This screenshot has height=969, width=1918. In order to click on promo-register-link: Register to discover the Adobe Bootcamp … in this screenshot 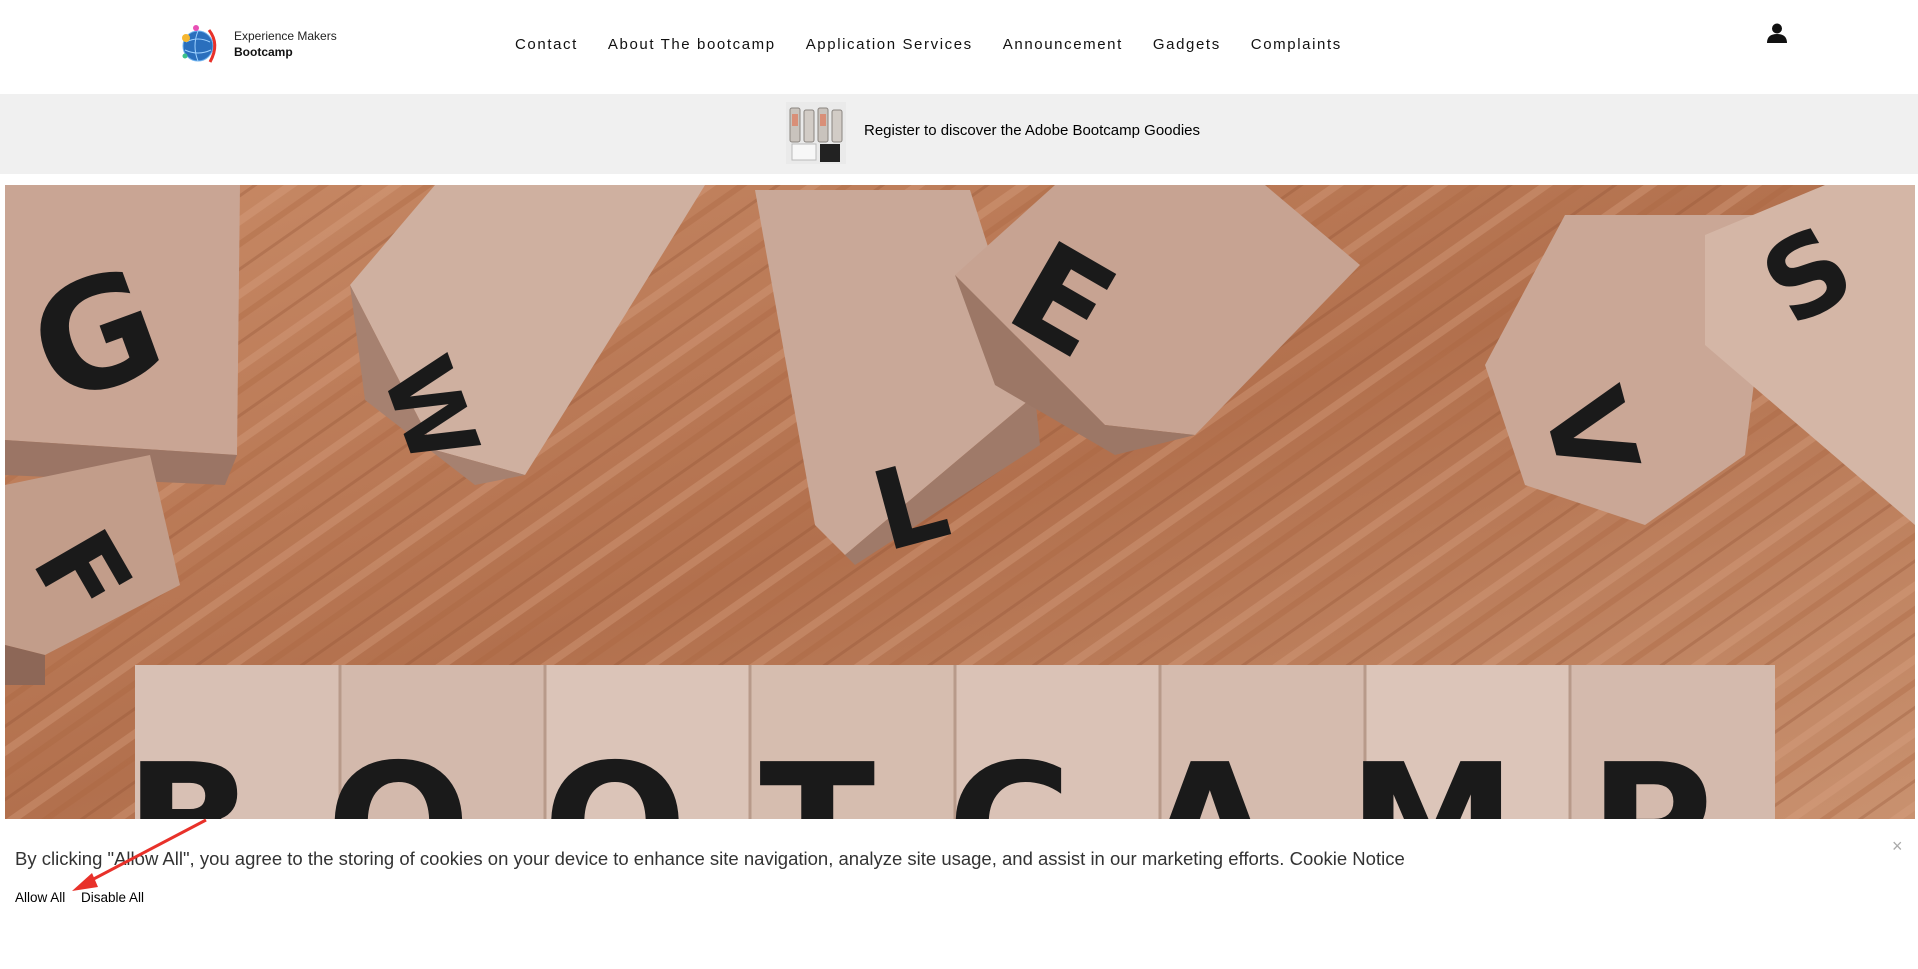, I will do `click(1032, 130)`.